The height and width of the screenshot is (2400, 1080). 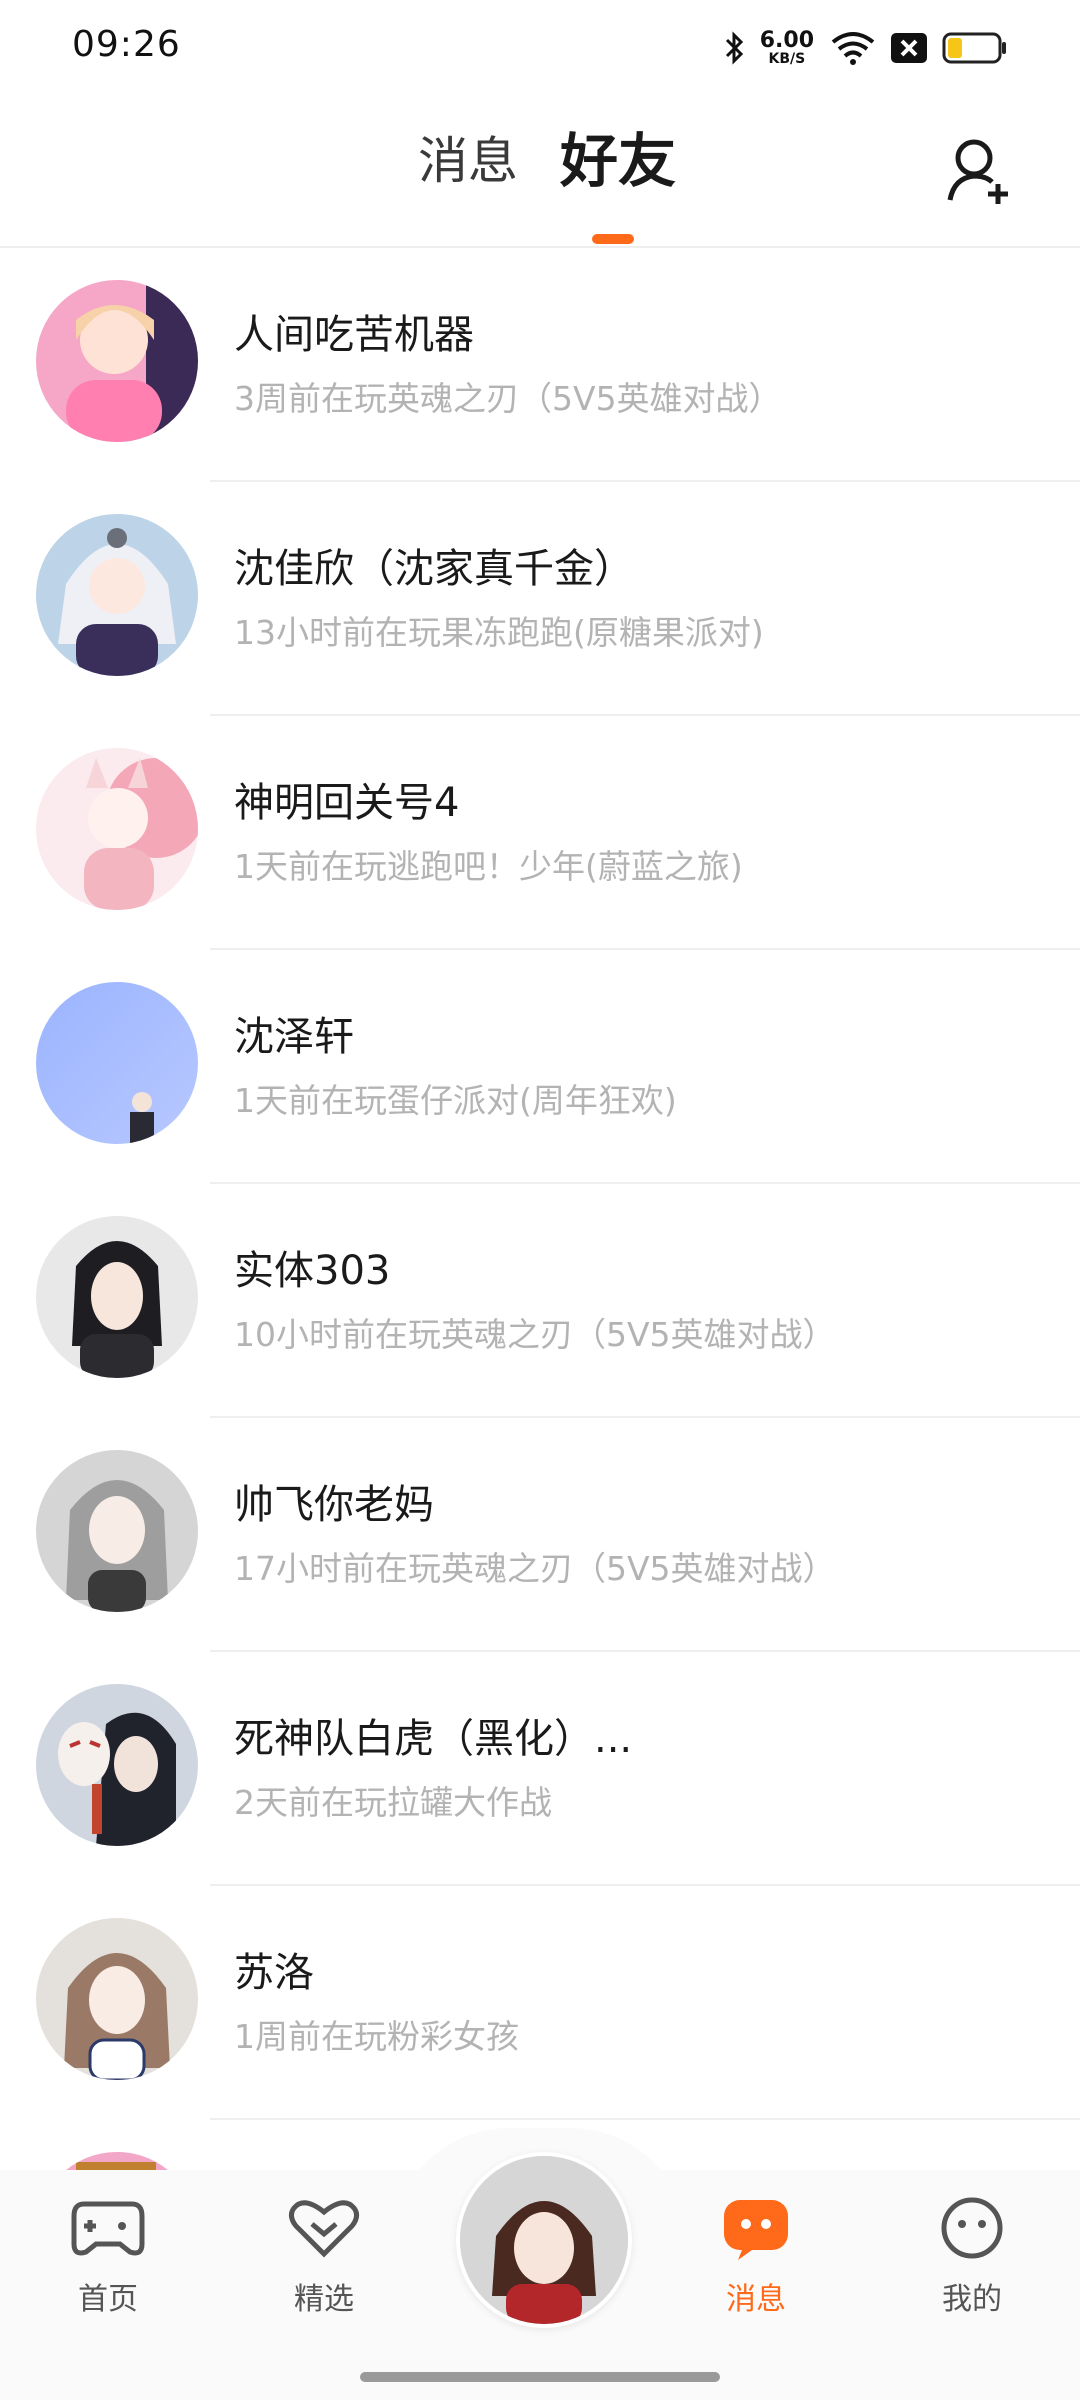 What do you see at coordinates (787, 59) in the screenshot?
I see `network-speed-unit: KB/S` at bounding box center [787, 59].